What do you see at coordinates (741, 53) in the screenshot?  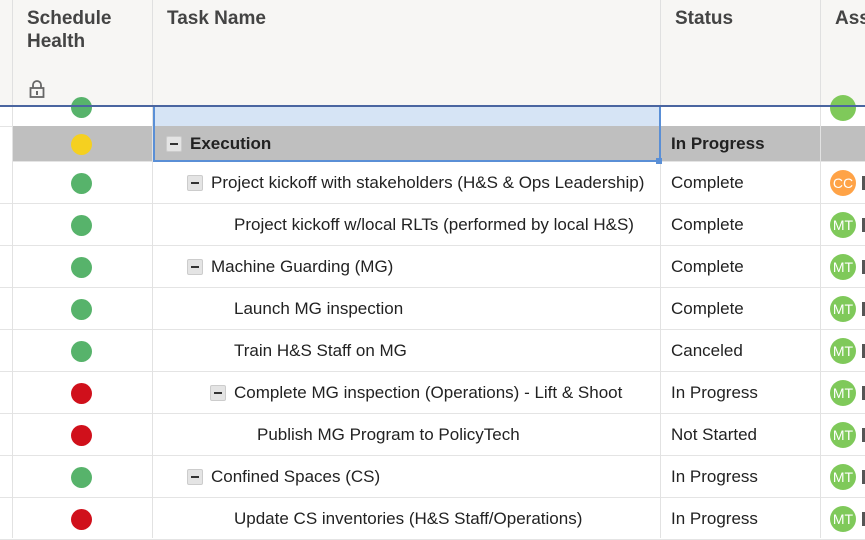 I see `column-header-status: Status` at bounding box center [741, 53].